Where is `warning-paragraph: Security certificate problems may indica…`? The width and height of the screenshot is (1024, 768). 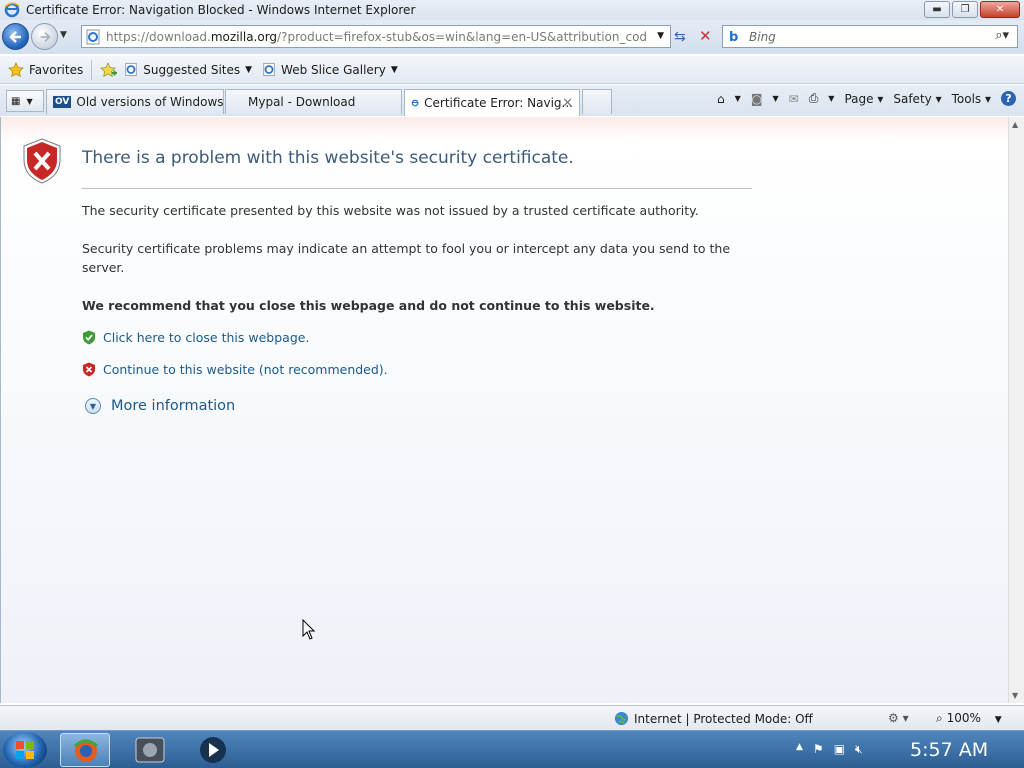
warning-paragraph: Security certificate problems may indica… is located at coordinates (406, 258).